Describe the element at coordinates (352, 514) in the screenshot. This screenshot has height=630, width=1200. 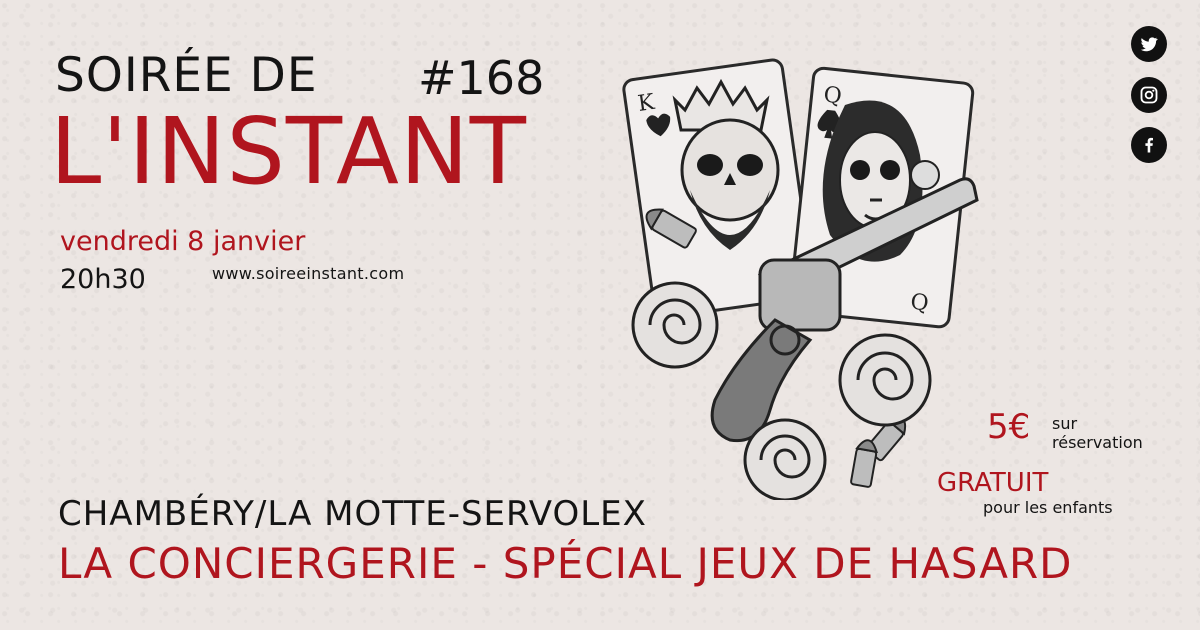
I see `event-city: CHAMBÉRY/LA MOTTE-SERVOLEX` at that location.